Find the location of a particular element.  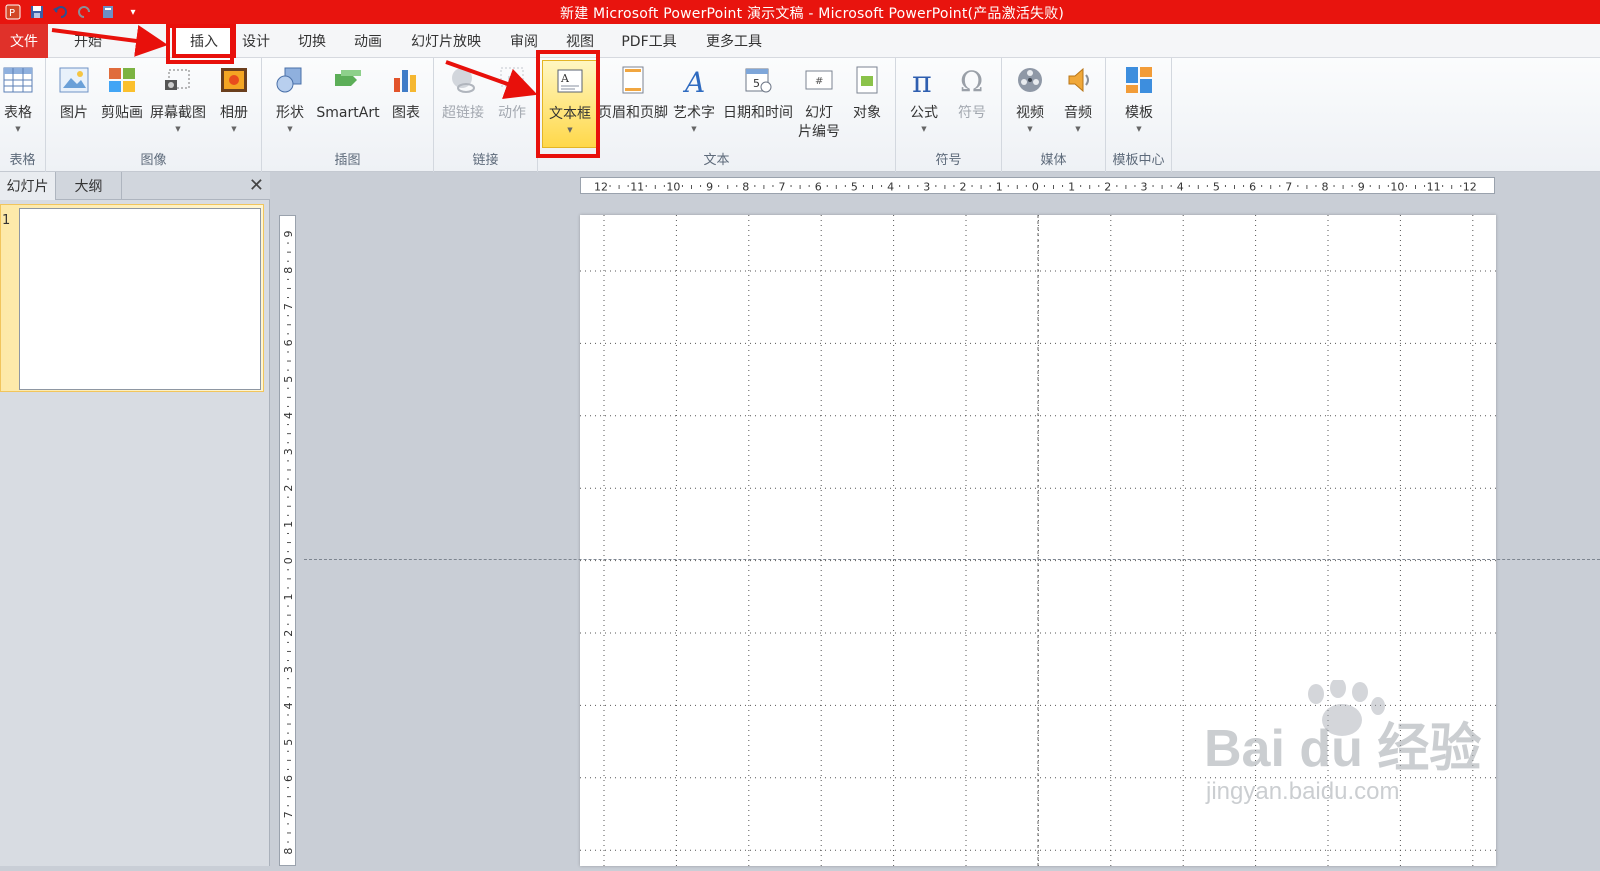

horizontal-guide is located at coordinates (952, 559).